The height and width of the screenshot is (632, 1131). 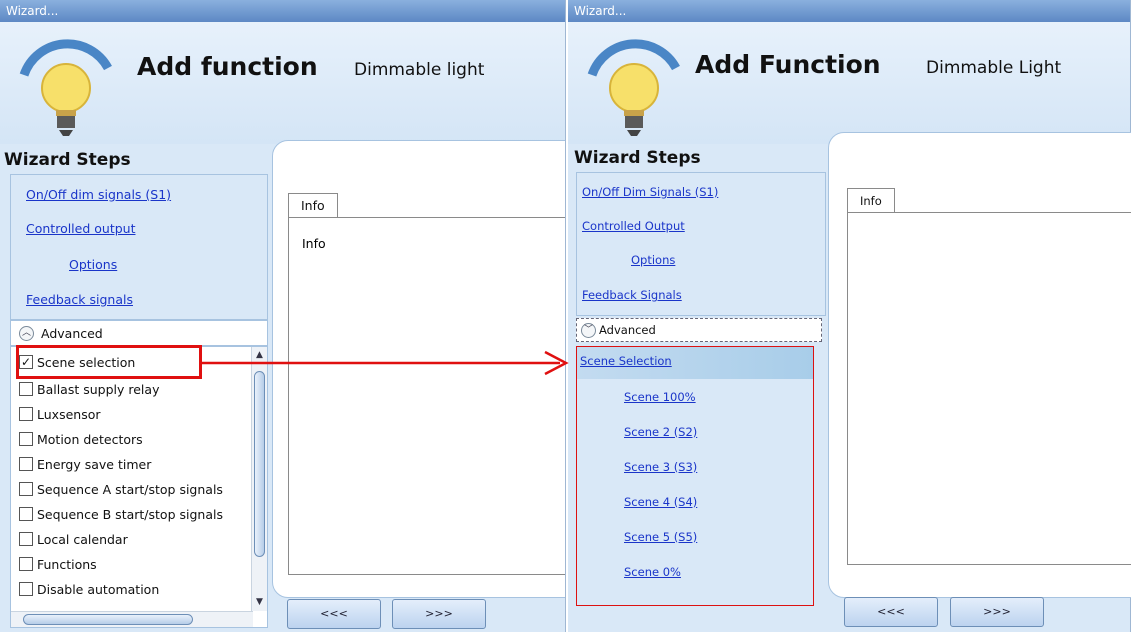 What do you see at coordinates (67, 564) in the screenshot?
I see `checkbox-label: Functions` at bounding box center [67, 564].